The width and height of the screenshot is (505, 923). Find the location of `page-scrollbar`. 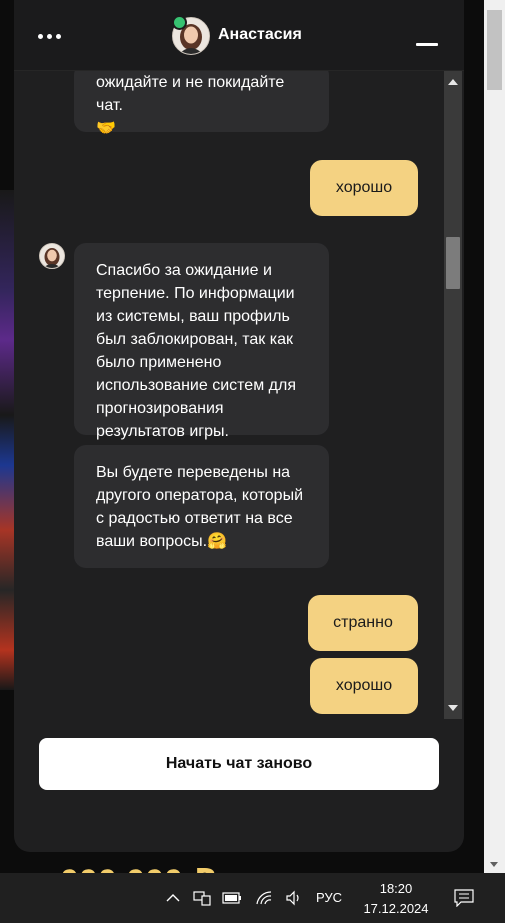

page-scrollbar is located at coordinates (494, 436).